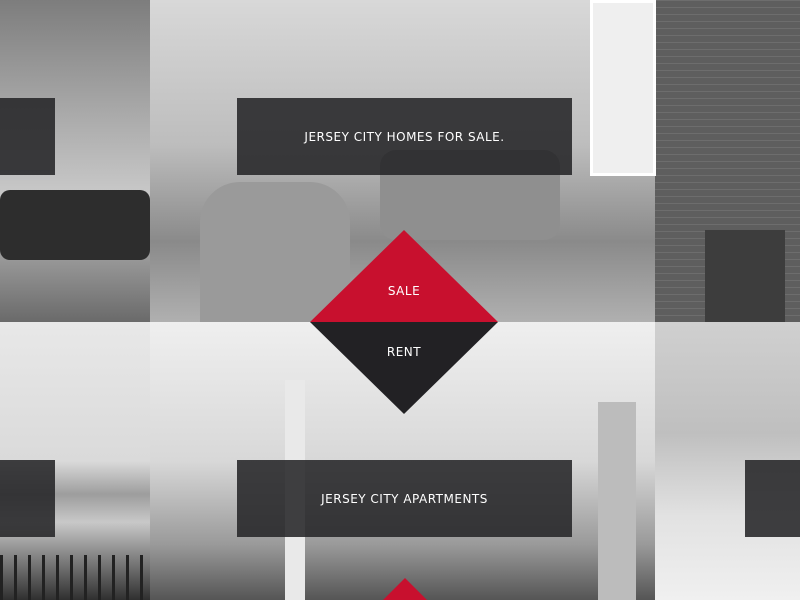 This screenshot has height=600, width=800. I want to click on next-toggle-triangle, so click(405, 589).